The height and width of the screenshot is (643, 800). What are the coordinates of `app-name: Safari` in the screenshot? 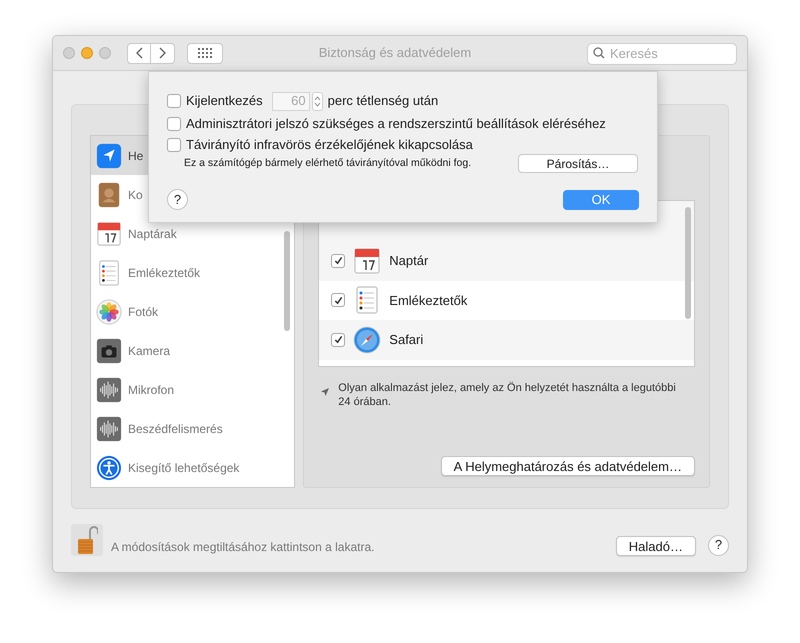 It's located at (406, 340).